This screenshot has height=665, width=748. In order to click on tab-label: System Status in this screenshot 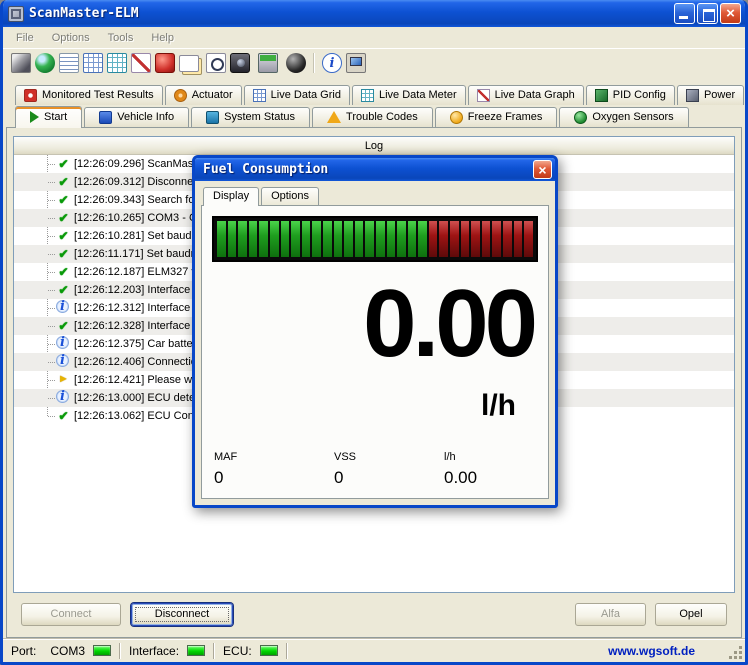, I will do `click(260, 117)`.